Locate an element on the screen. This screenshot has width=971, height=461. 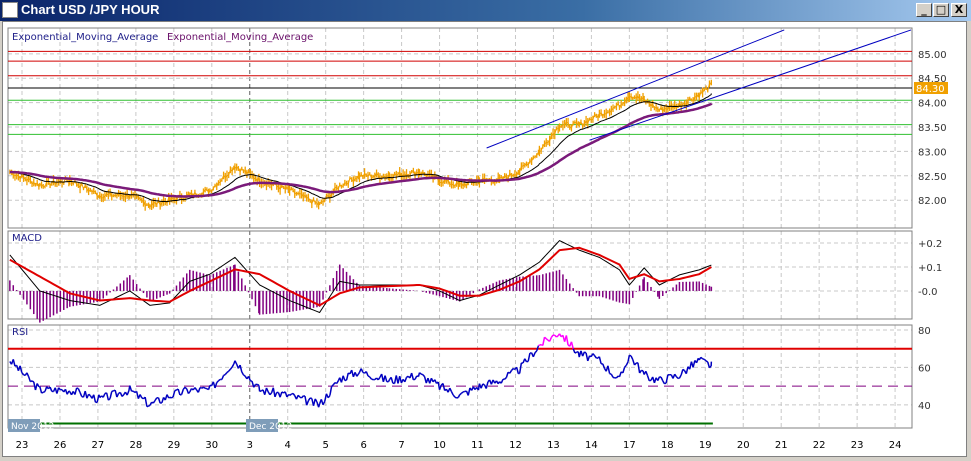
x-tick-label: 30 is located at coordinates (211, 445).